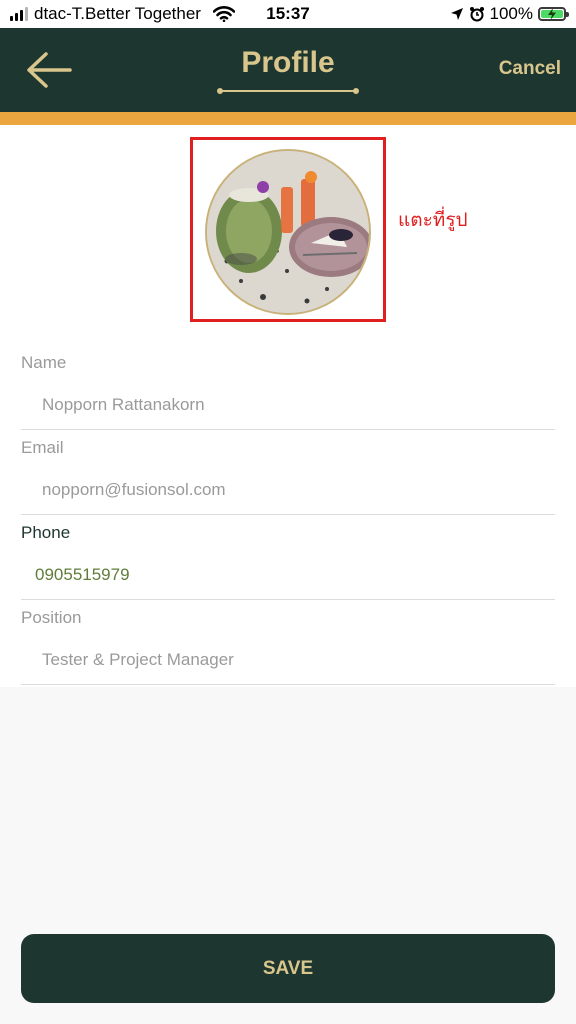  Describe the element at coordinates (51, 617) in the screenshot. I see `position-label: Position` at that location.